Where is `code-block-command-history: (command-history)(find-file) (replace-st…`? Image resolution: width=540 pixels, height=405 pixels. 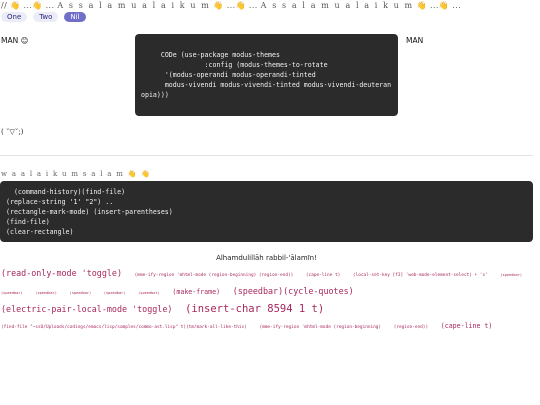
code-block-command-history: (command-history)(find-file) (replace-st… is located at coordinates (266, 211).